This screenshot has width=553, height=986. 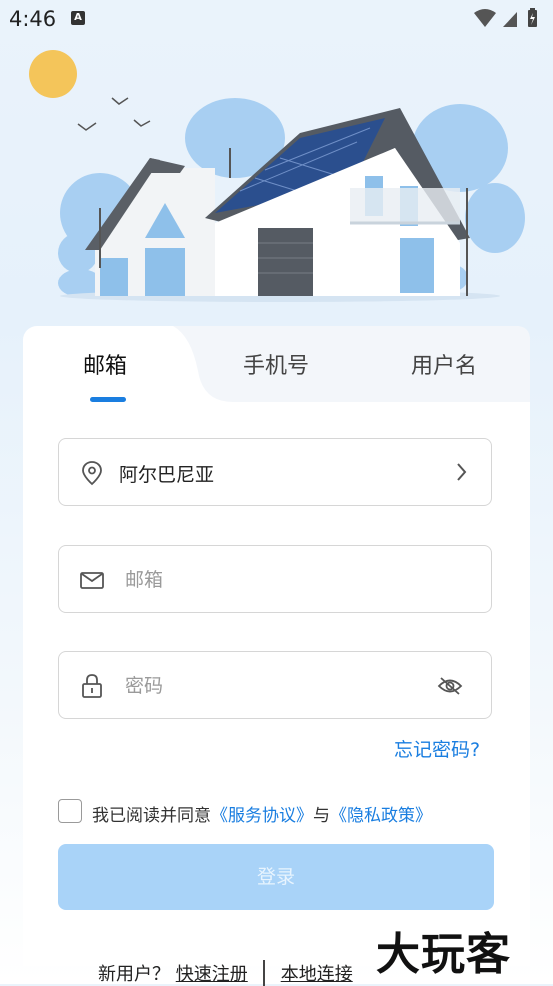 What do you see at coordinates (443, 954) in the screenshot?
I see `watermark-logo: 大玩客` at bounding box center [443, 954].